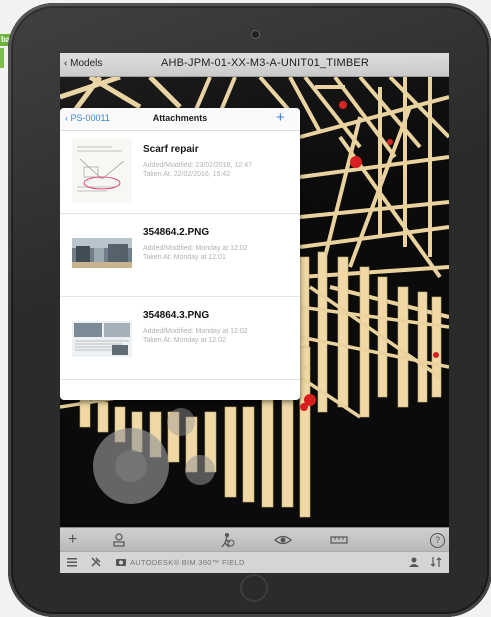 This screenshot has height=617, width=491. Describe the element at coordinates (176, 232) in the screenshot. I see `attachment-name: 354864.2.PNG` at that location.